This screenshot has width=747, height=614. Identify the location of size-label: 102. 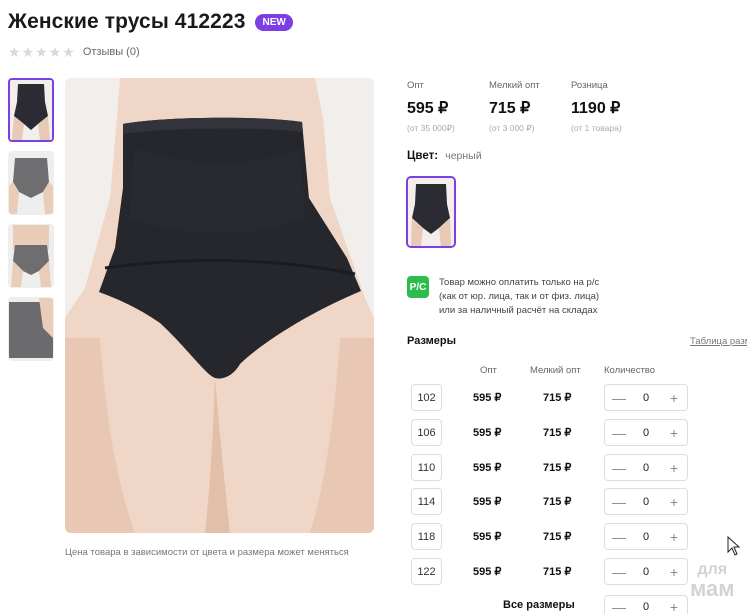
(426, 397).